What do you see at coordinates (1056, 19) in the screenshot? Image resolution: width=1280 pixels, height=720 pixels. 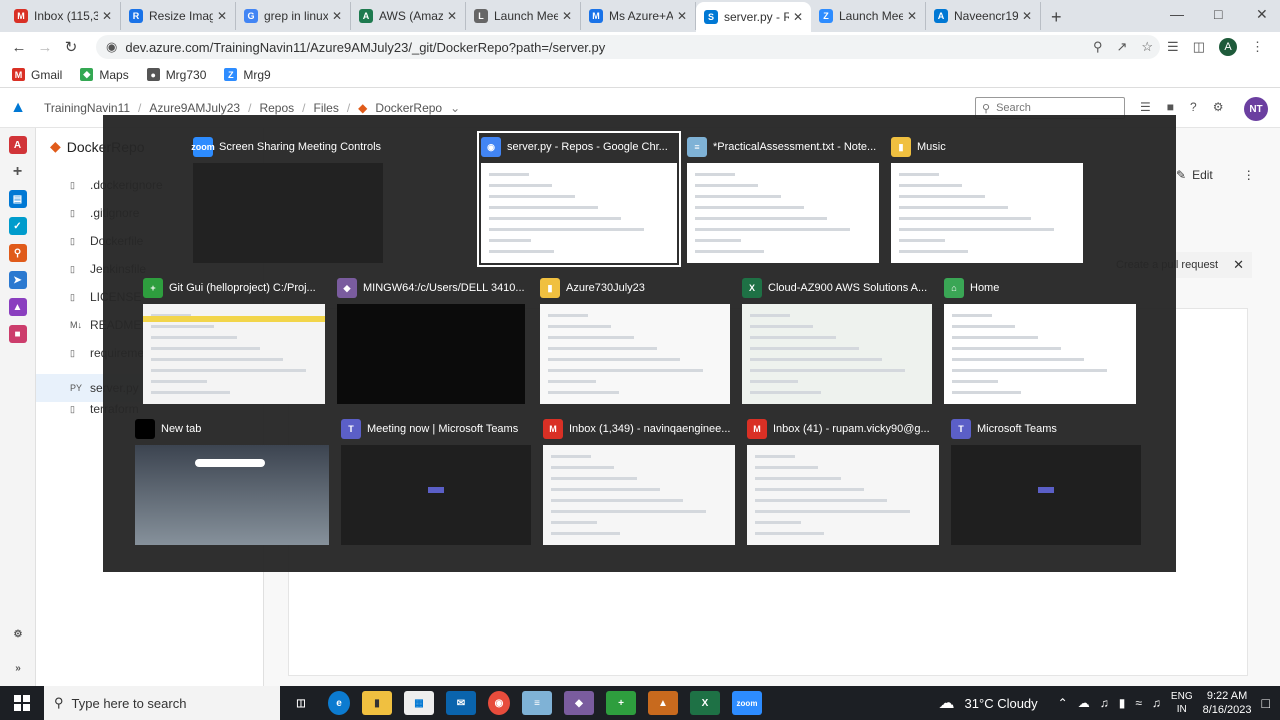 I see `new-tab-icon: +` at bounding box center [1056, 19].